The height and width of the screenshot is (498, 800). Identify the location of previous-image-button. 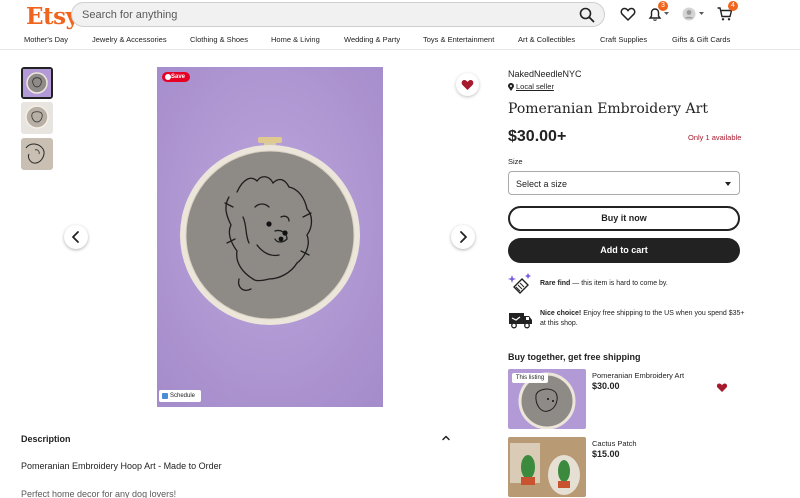
(76, 237).